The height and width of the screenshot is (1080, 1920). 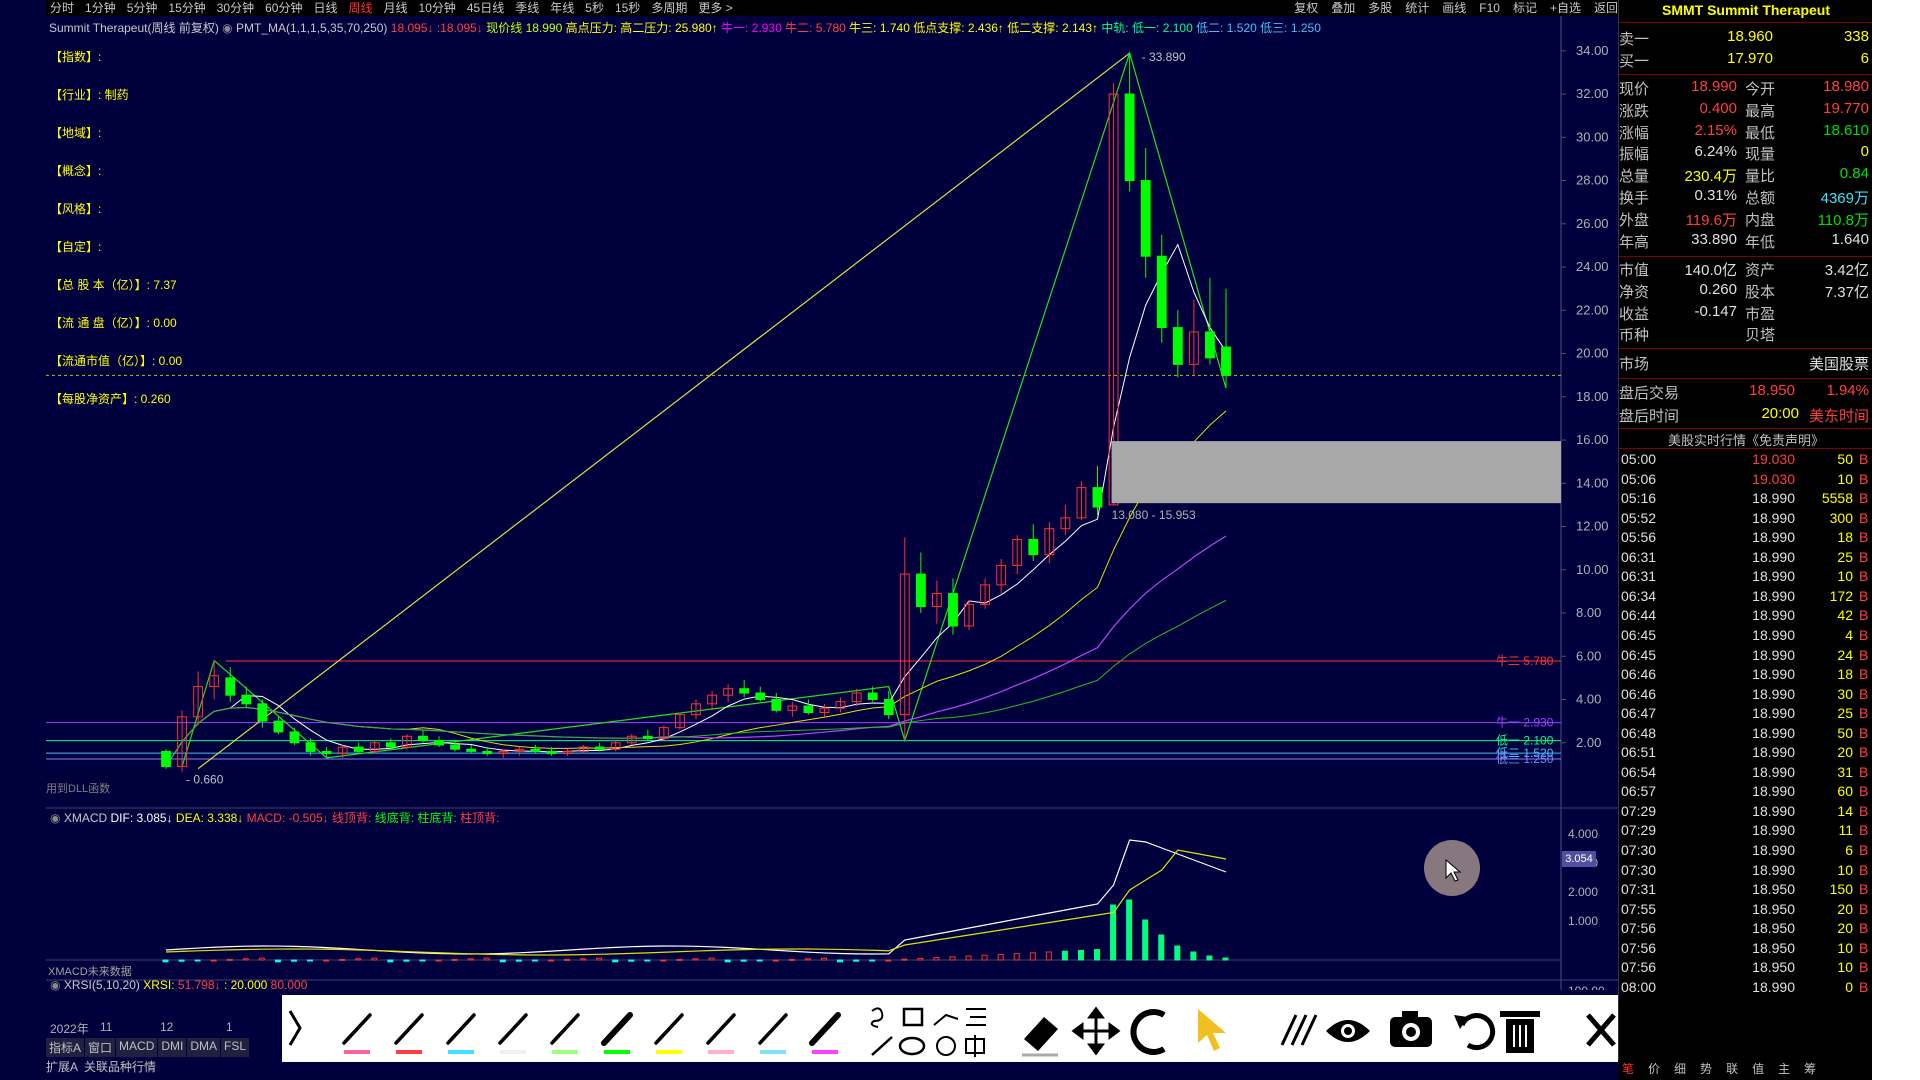 What do you see at coordinates (283, 8) in the screenshot?
I see `timeframe-tab: 60分钟` at bounding box center [283, 8].